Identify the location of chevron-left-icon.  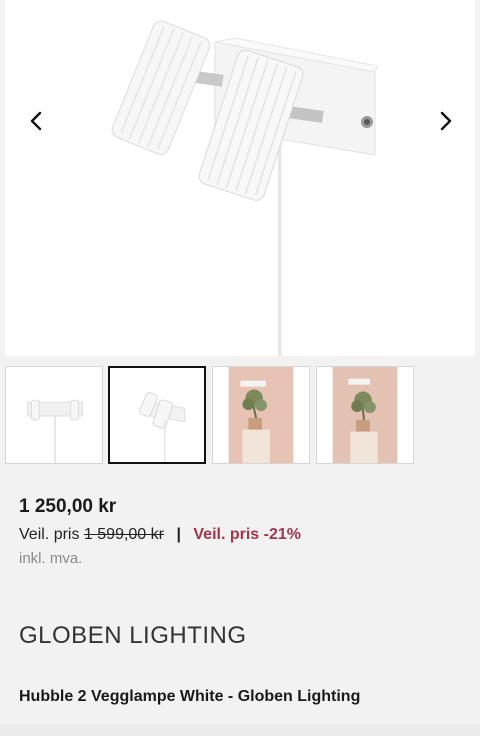
(36, 121).